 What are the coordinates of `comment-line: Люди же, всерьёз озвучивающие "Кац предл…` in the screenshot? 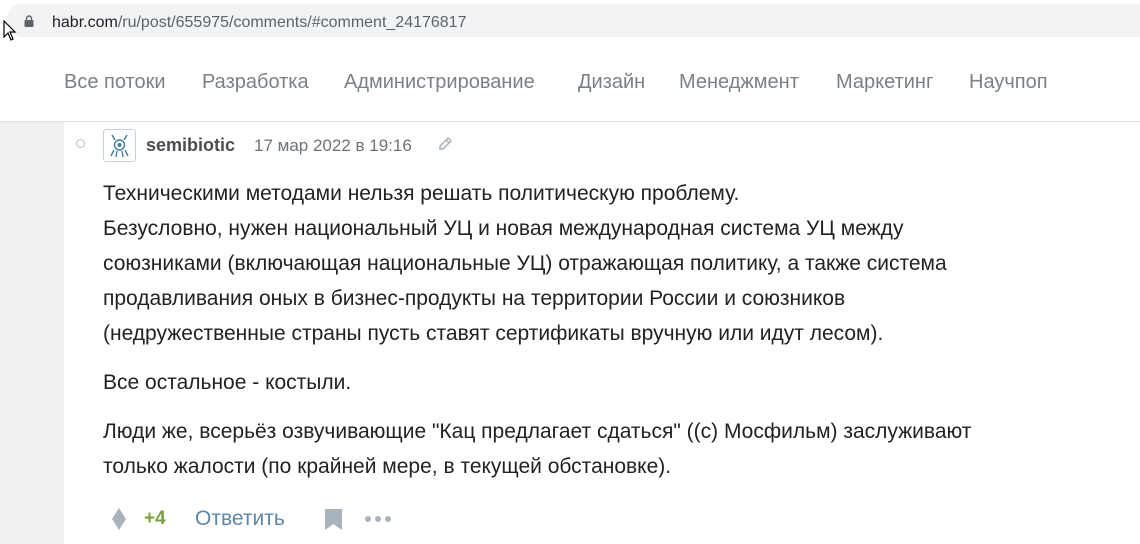 It's located at (537, 431).